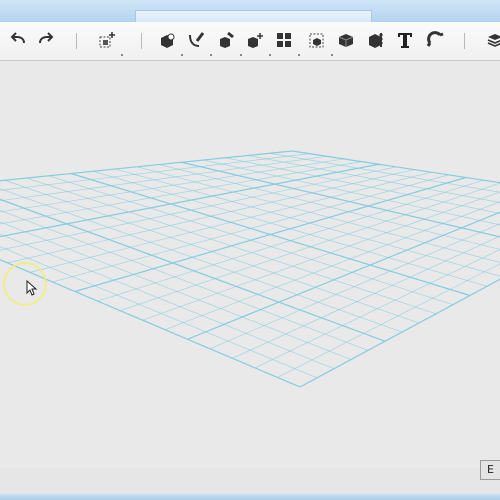  What do you see at coordinates (46, 40) in the screenshot?
I see `redo-icon` at bounding box center [46, 40].